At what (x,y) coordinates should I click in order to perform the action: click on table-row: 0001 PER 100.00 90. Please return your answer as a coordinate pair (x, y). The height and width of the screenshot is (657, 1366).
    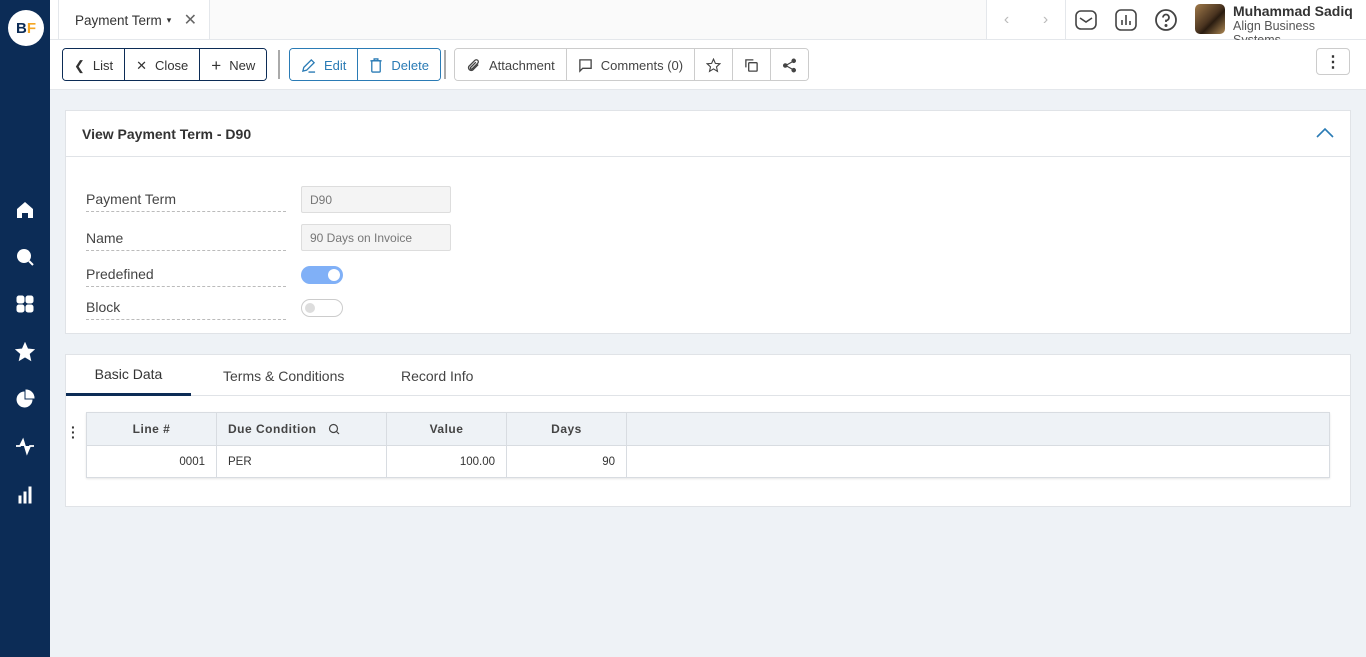
    Looking at the image, I should click on (708, 461).